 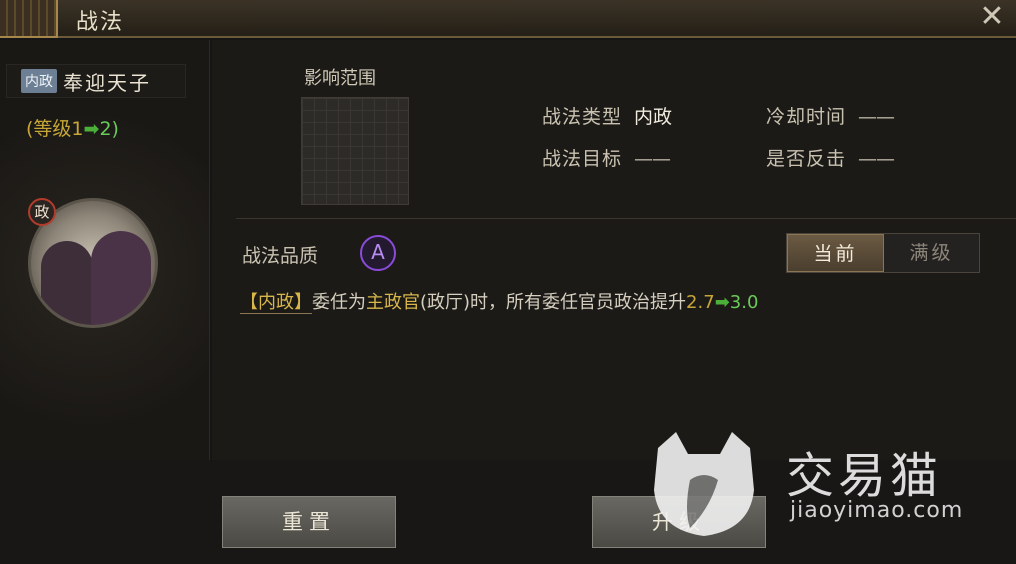 I want to click on title-bar: 战法 ✕, so click(x=508, y=19).